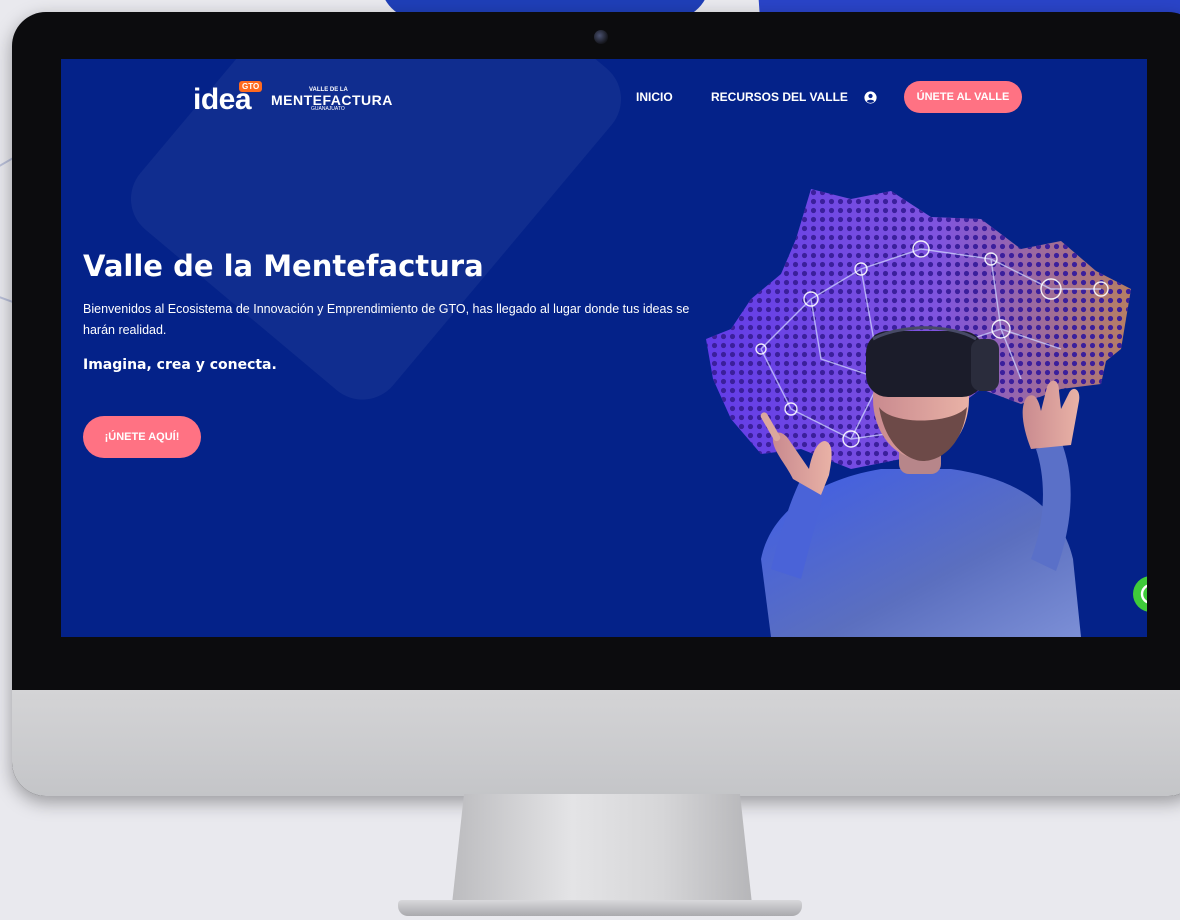 The image size is (1180, 920). What do you see at coordinates (602, 849) in the screenshot?
I see `monitor-stand` at bounding box center [602, 849].